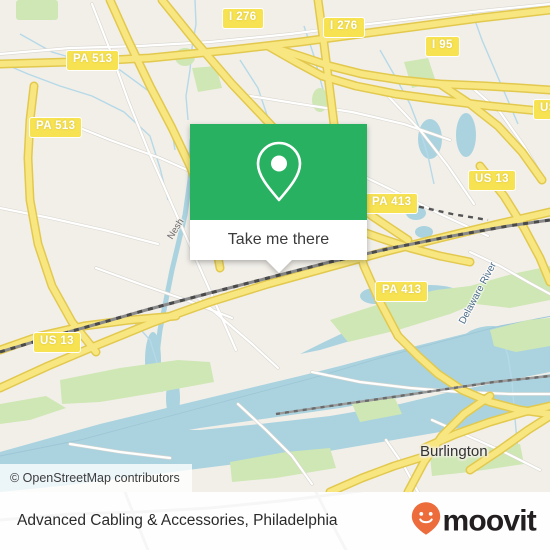 The image size is (550, 550). What do you see at coordinates (392, 203) in the screenshot?
I see `road-shield-pa413-north: PA 413` at bounding box center [392, 203].